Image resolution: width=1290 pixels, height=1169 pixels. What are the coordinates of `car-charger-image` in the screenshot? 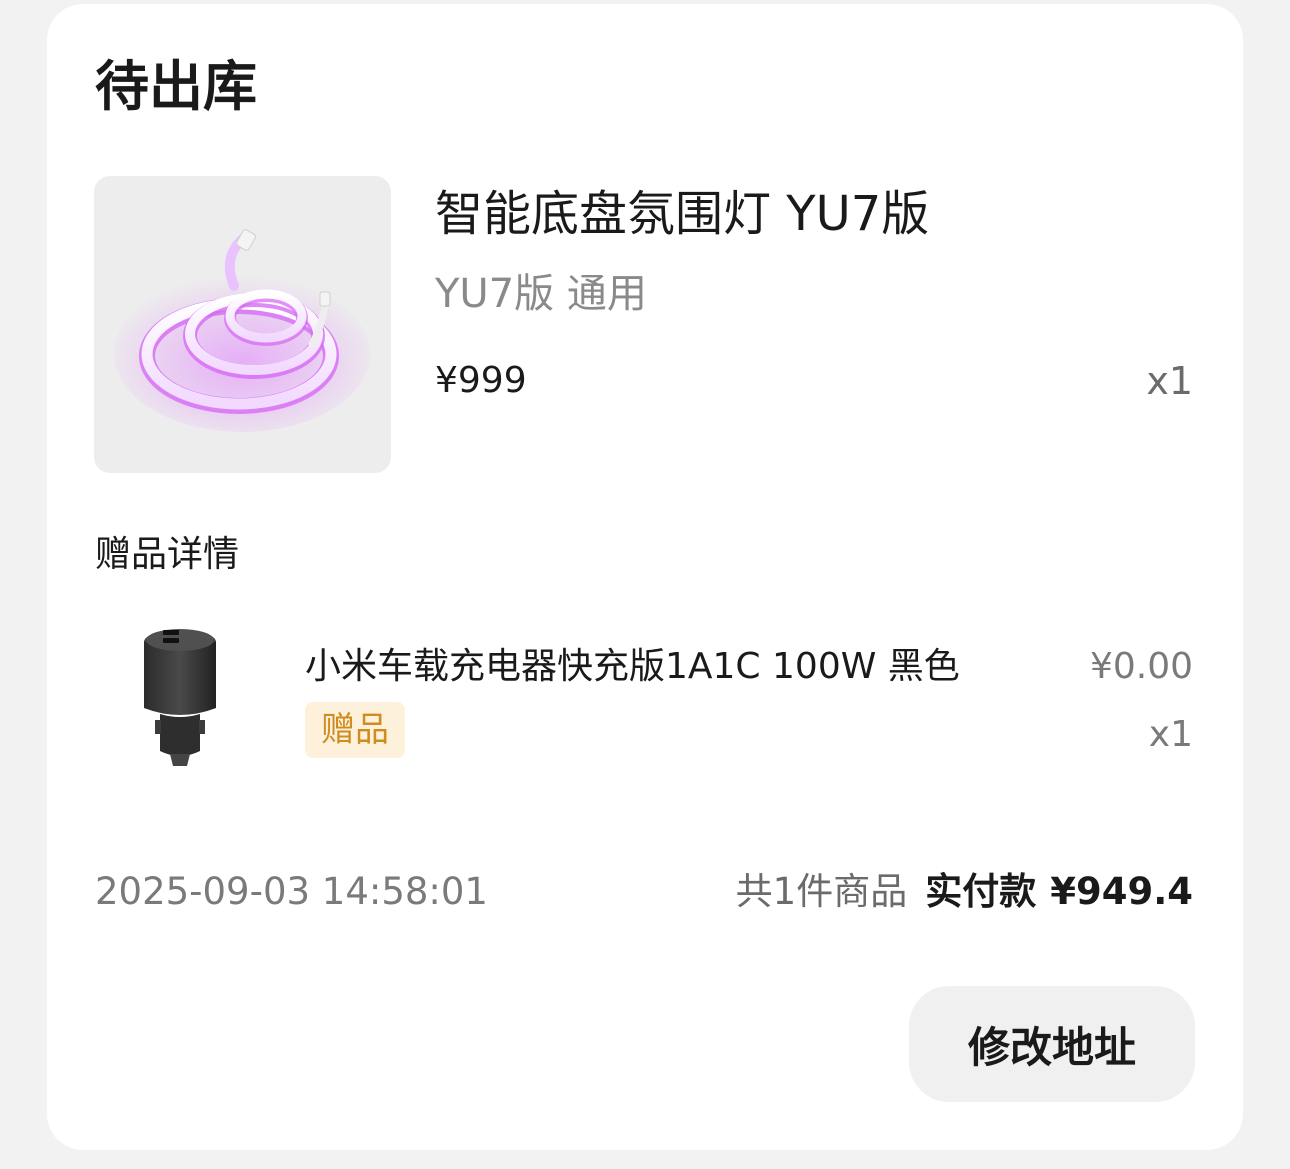 It's located at (180, 697).